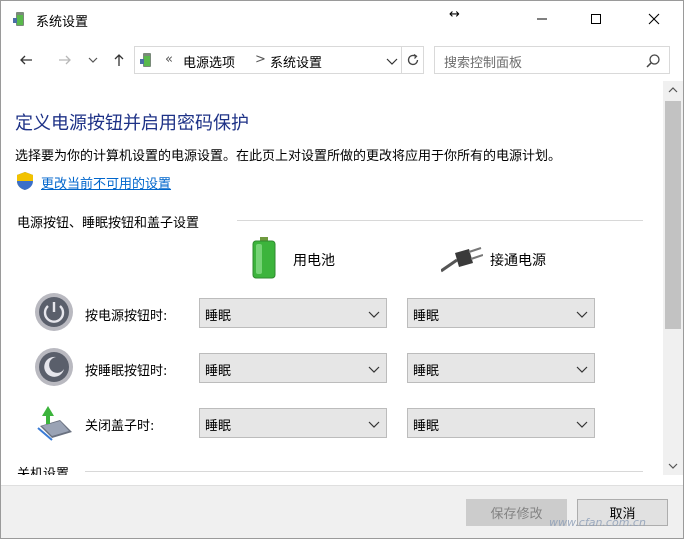  What do you see at coordinates (54, 367) in the screenshot?
I see `sleep-button-icon` at bounding box center [54, 367].